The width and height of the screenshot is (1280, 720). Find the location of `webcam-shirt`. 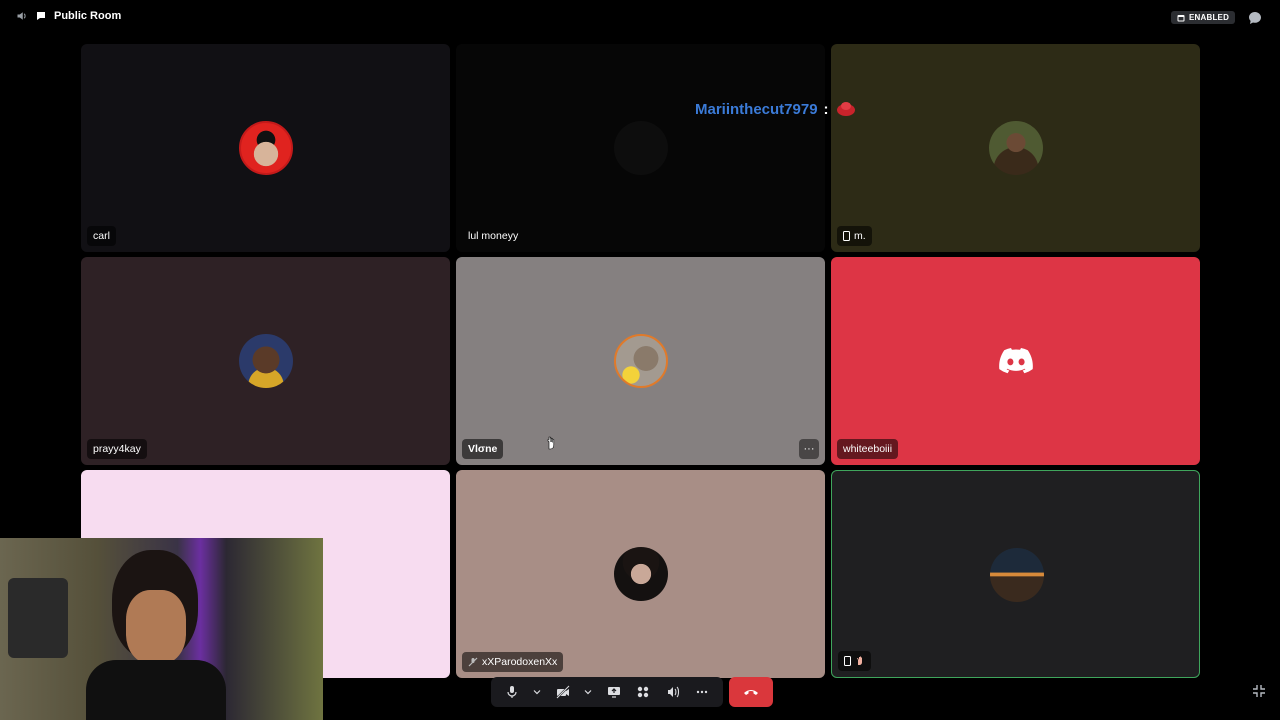

webcam-shirt is located at coordinates (156, 690).